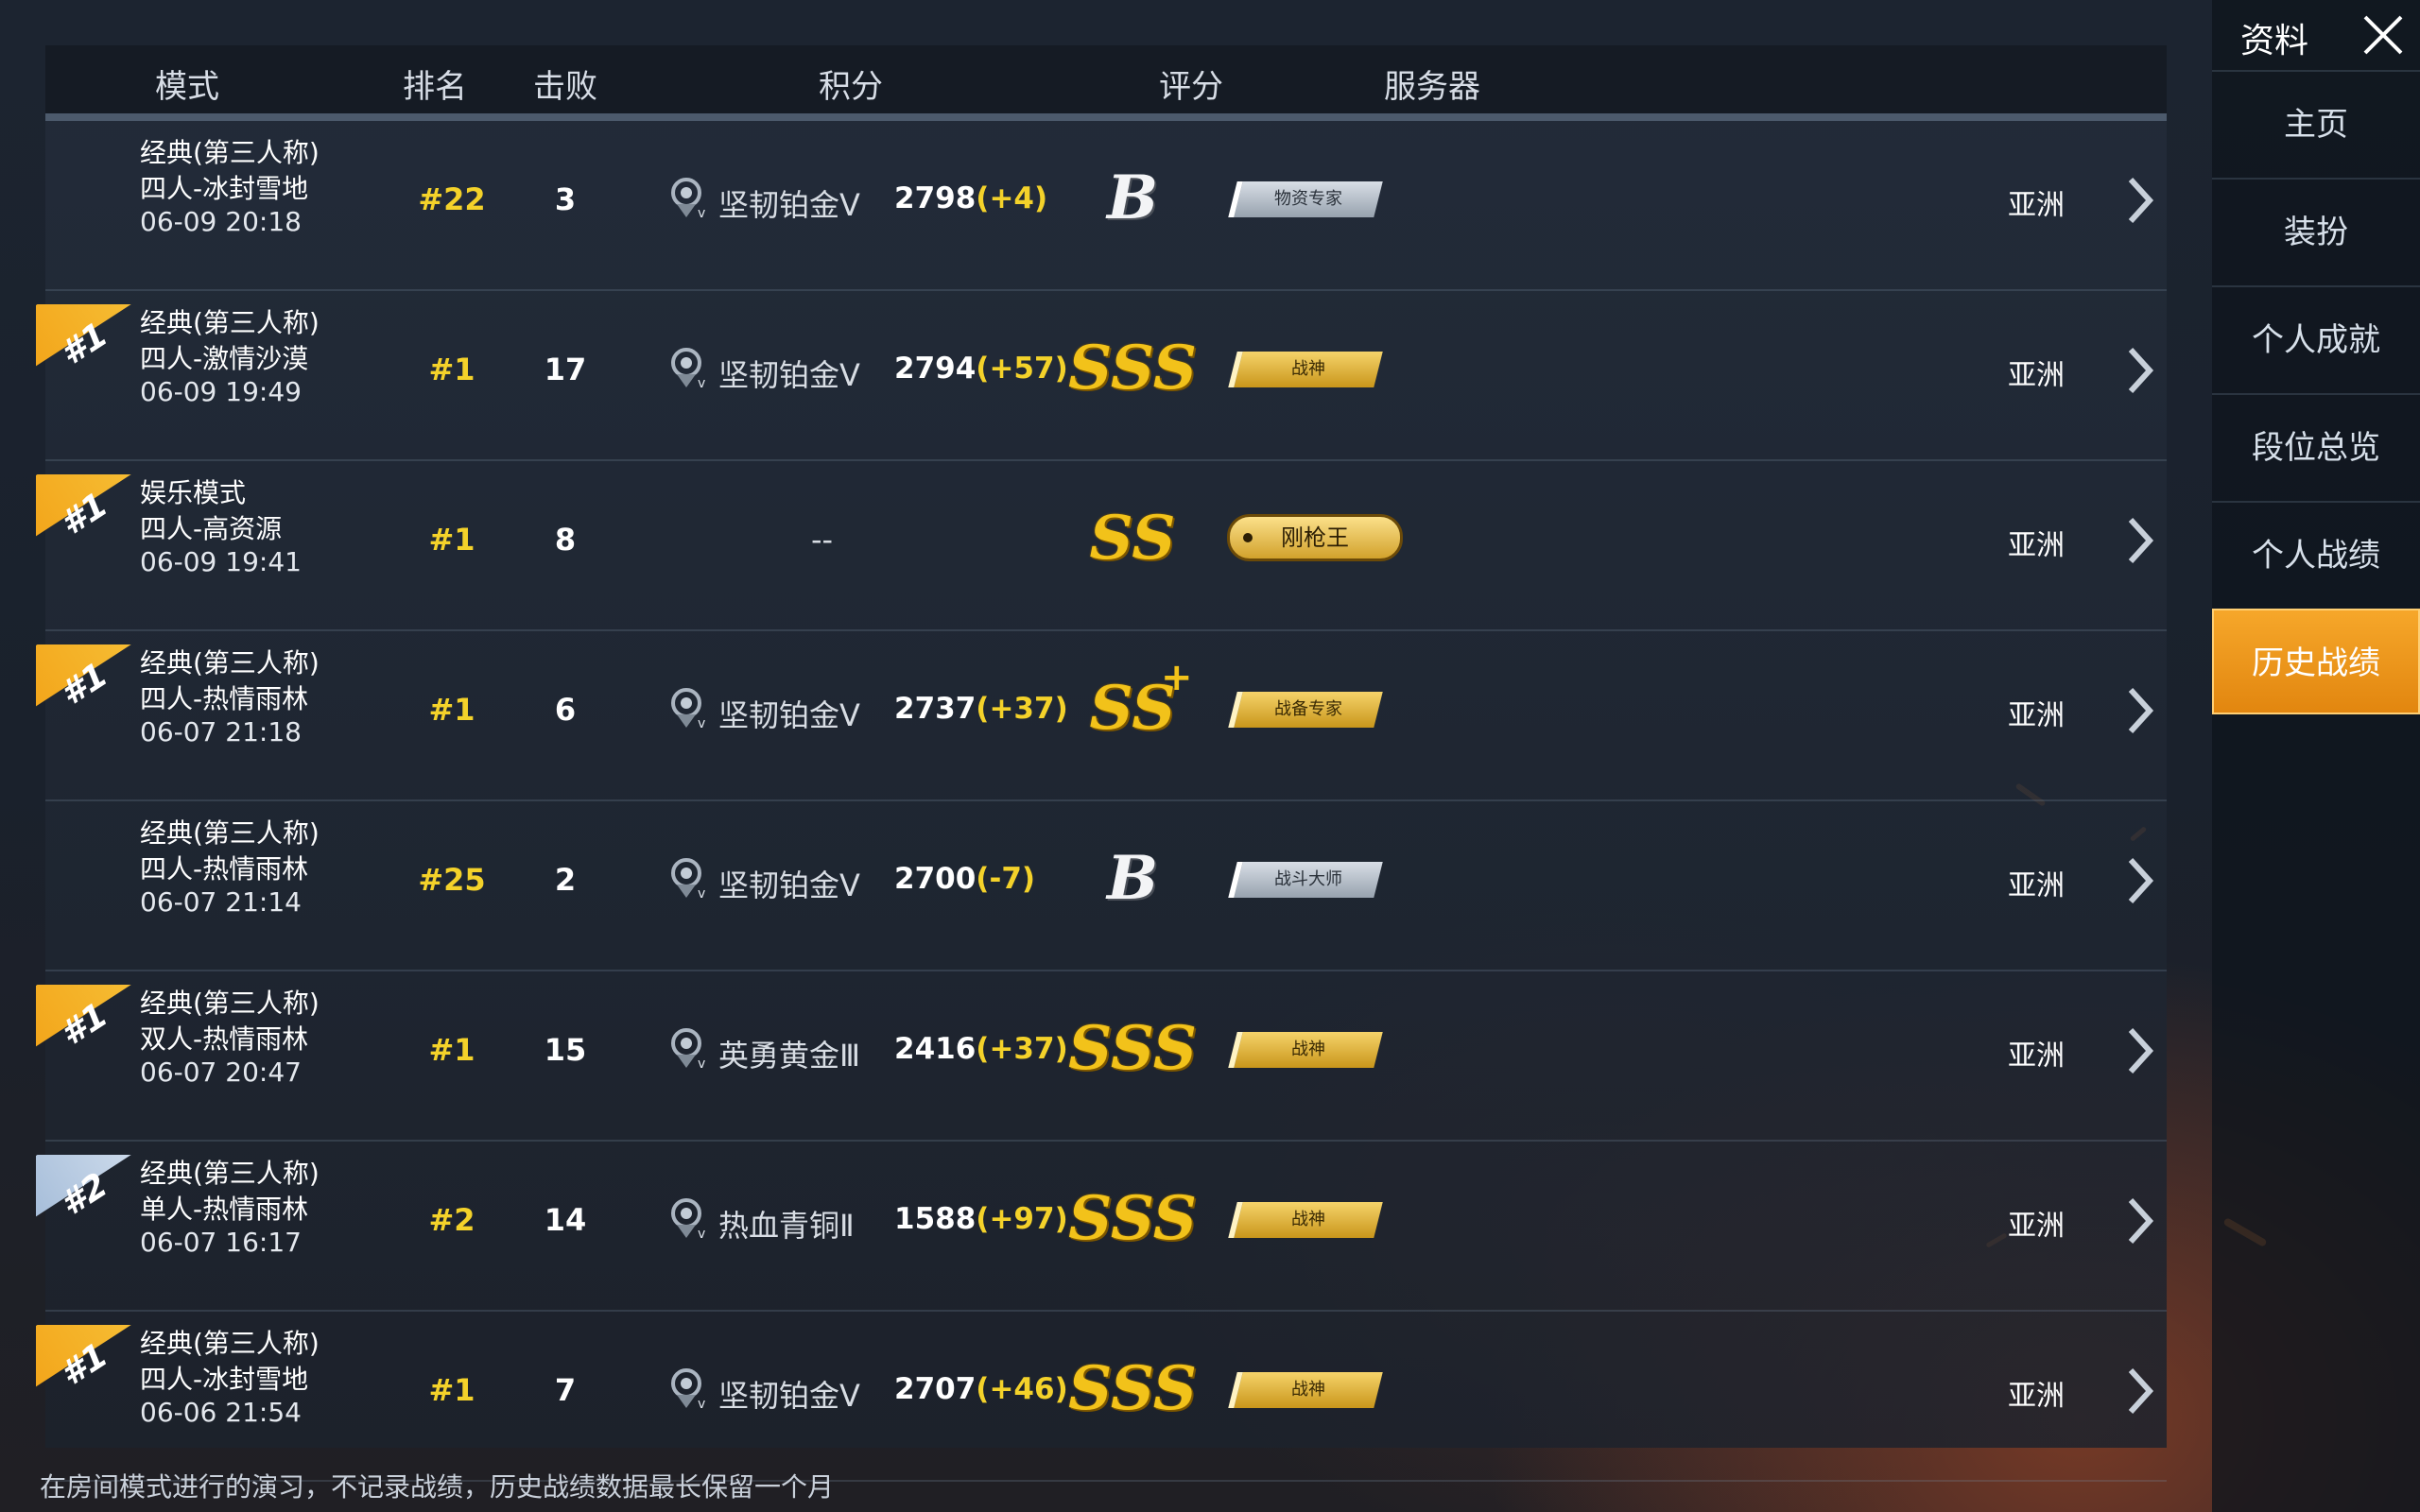 This screenshot has height=1512, width=2420. What do you see at coordinates (565, 710) in the screenshot?
I see `kills-value: 6` at bounding box center [565, 710].